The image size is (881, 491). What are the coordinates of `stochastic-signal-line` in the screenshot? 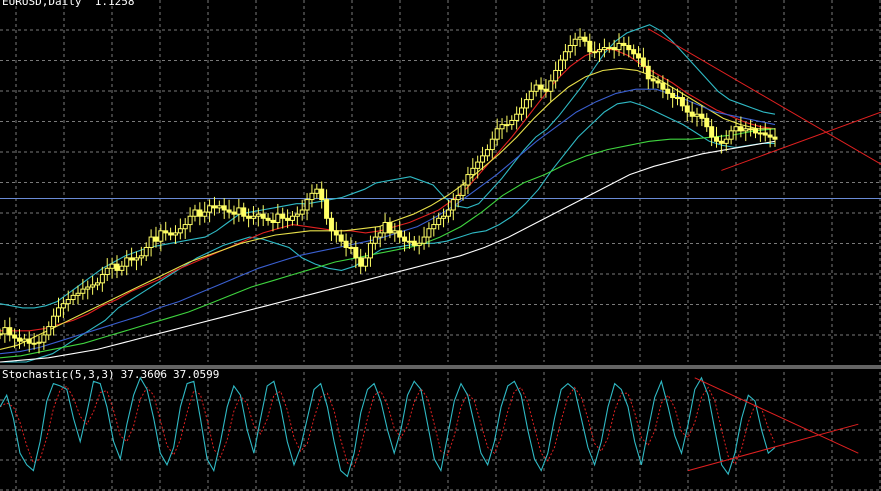 It's located at (388, 426).